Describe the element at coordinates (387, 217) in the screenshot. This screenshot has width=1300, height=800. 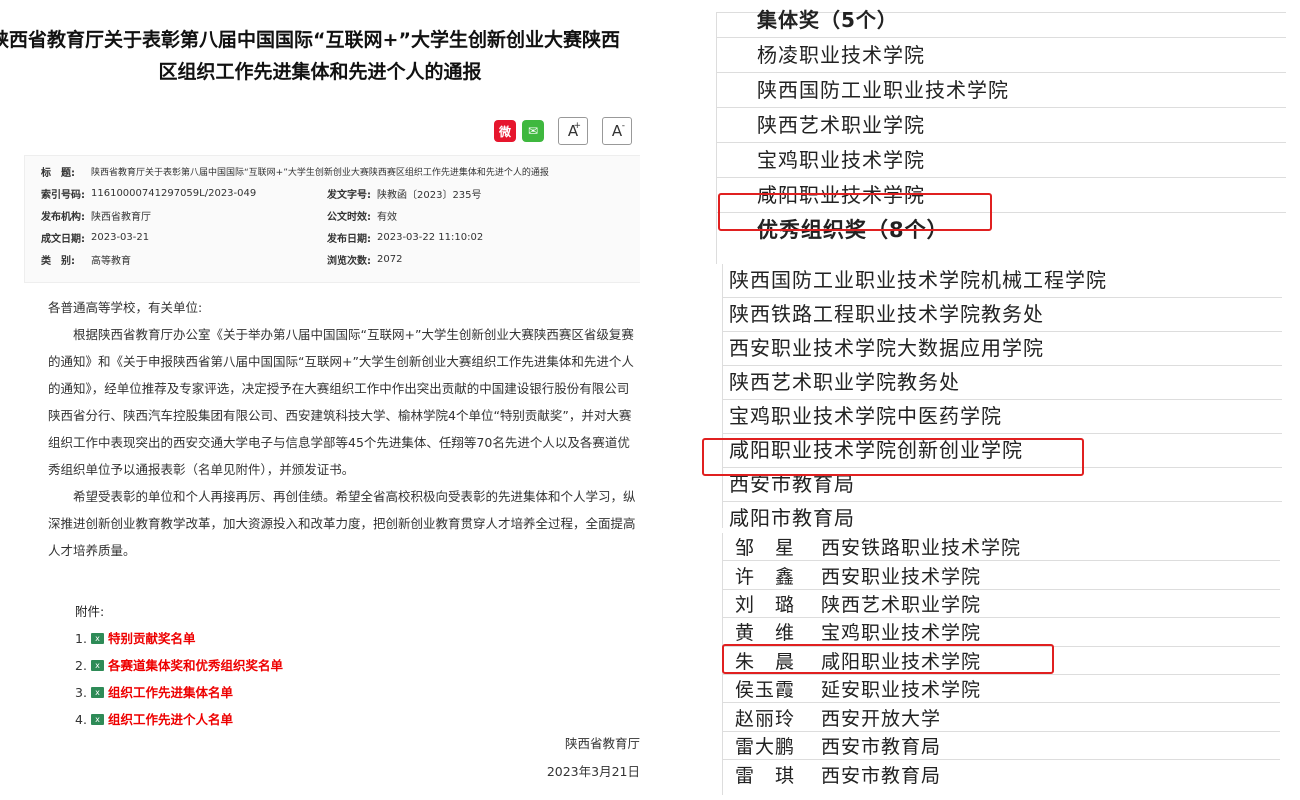
I see `meta-status-value: 有效` at that location.